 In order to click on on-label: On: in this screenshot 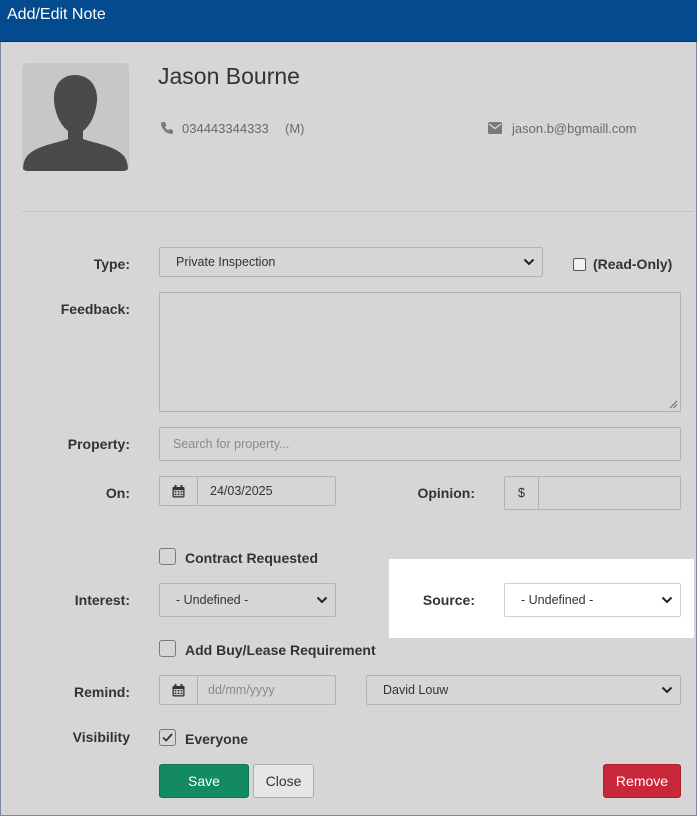, I will do `click(117, 493)`.